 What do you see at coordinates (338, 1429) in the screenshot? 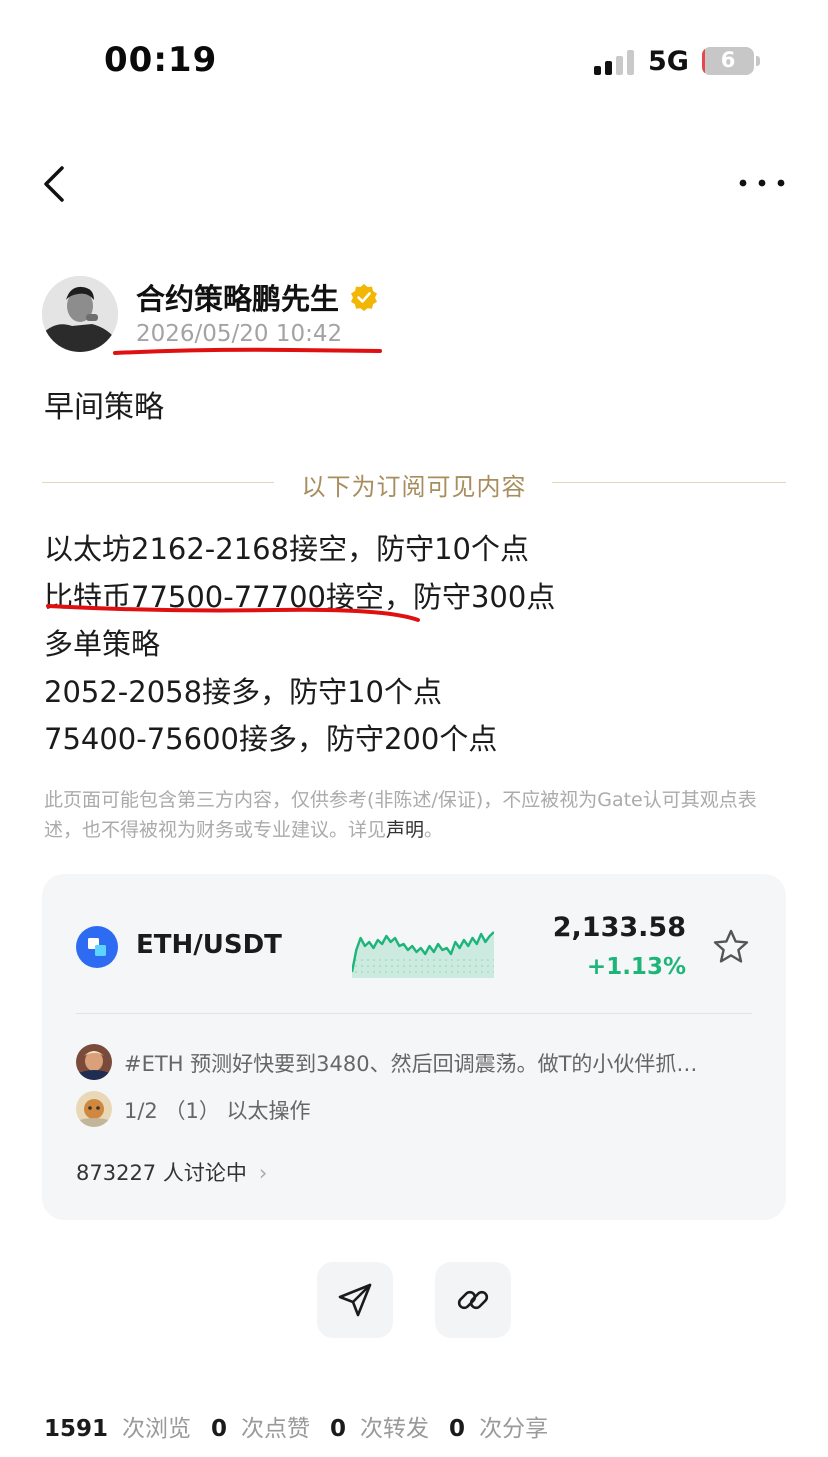
I see `reposts-count: 0` at bounding box center [338, 1429].